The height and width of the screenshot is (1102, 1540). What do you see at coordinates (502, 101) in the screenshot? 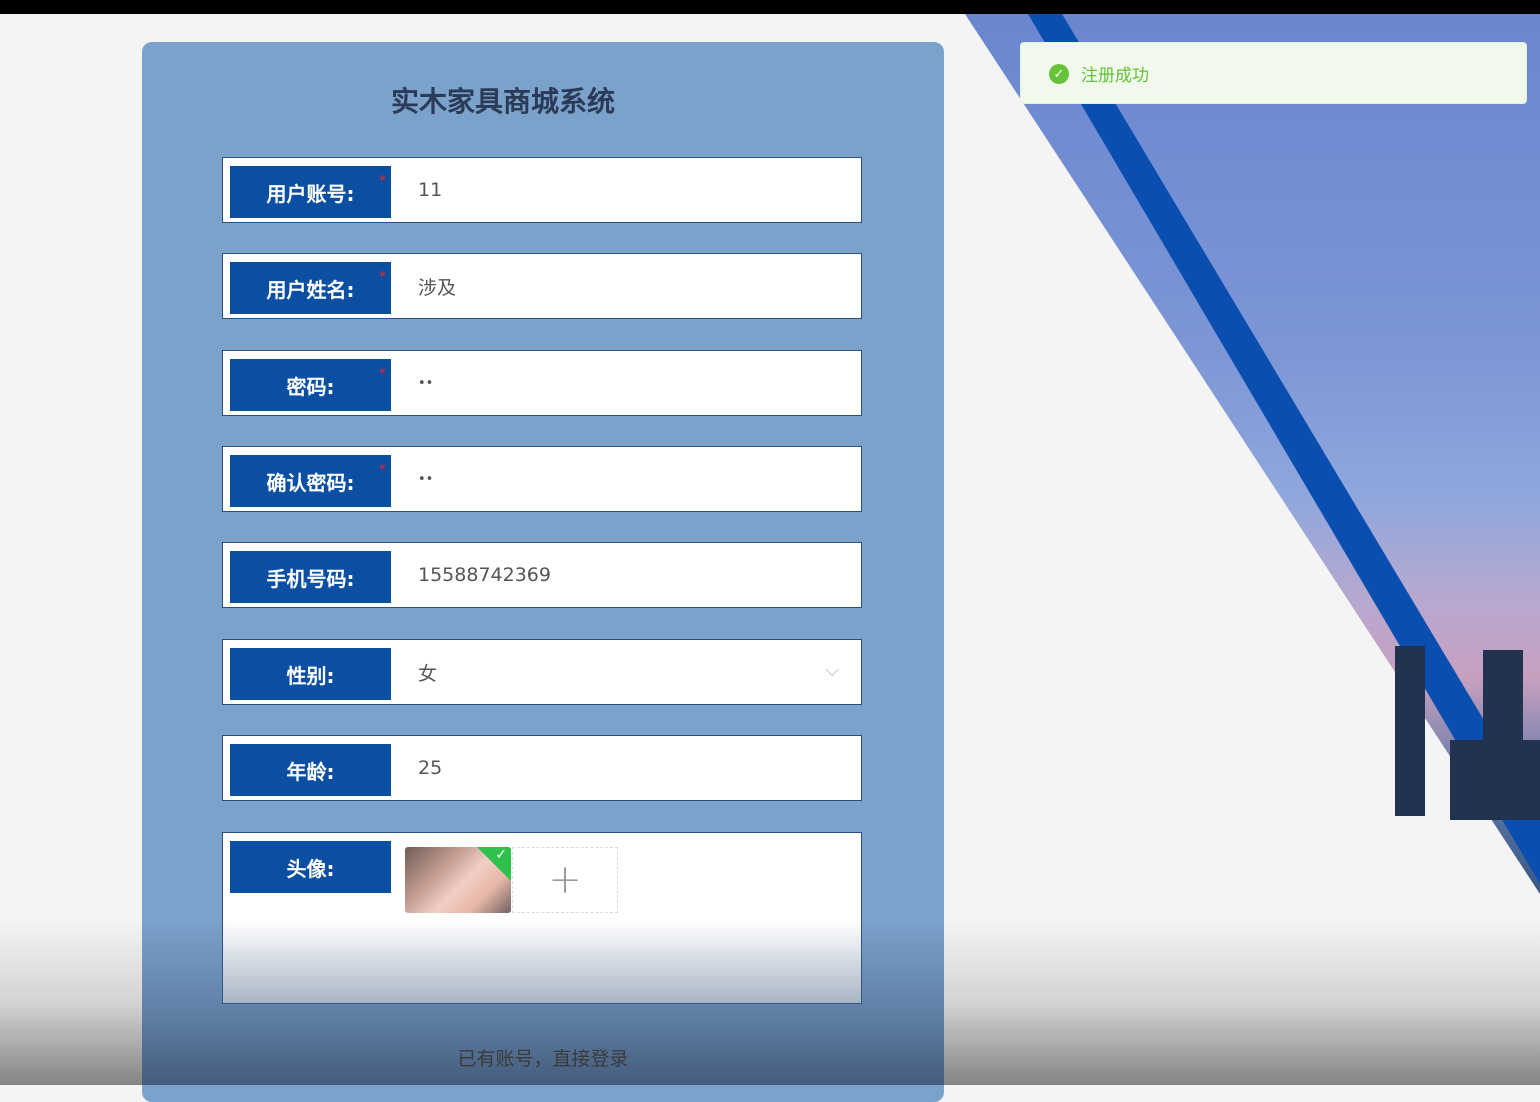
I see `page-title: 实木家具商城系统` at bounding box center [502, 101].